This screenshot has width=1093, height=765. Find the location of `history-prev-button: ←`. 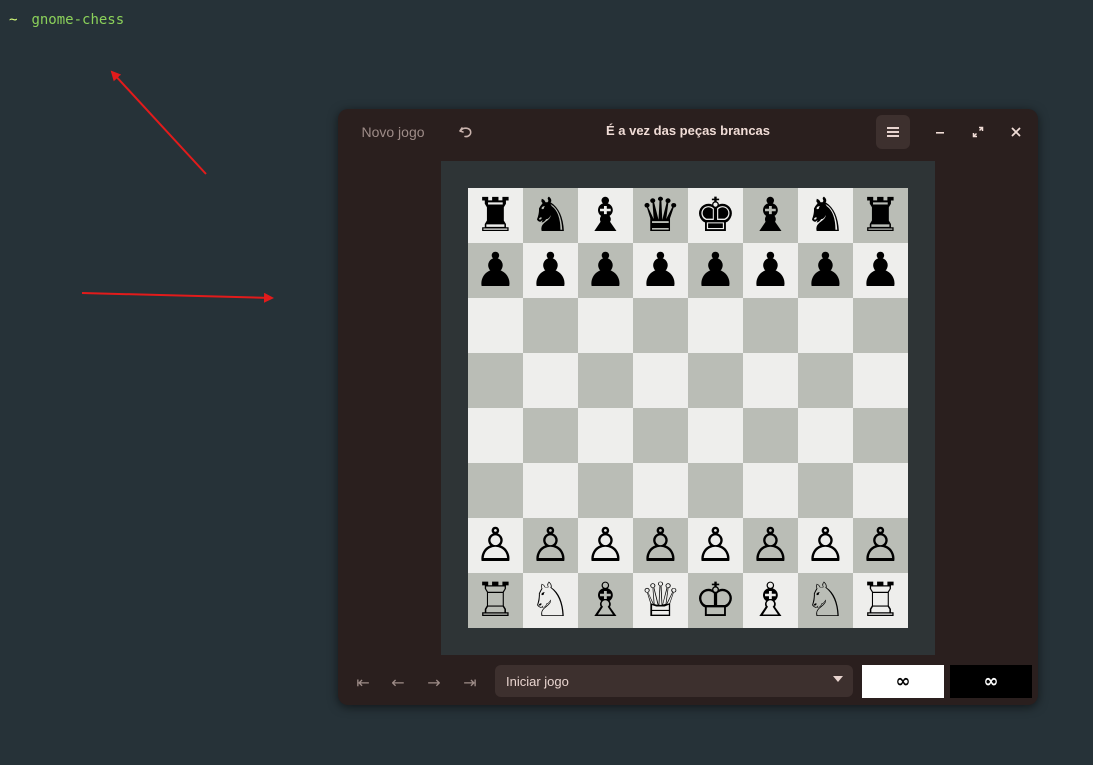

history-prev-button: ← is located at coordinates (398, 682).